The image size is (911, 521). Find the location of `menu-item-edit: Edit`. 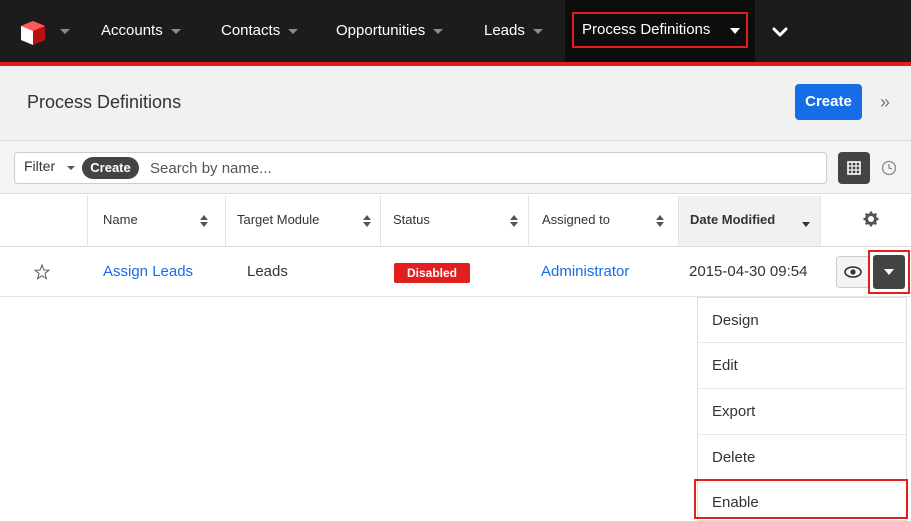

menu-item-edit: Edit is located at coordinates (725, 365).